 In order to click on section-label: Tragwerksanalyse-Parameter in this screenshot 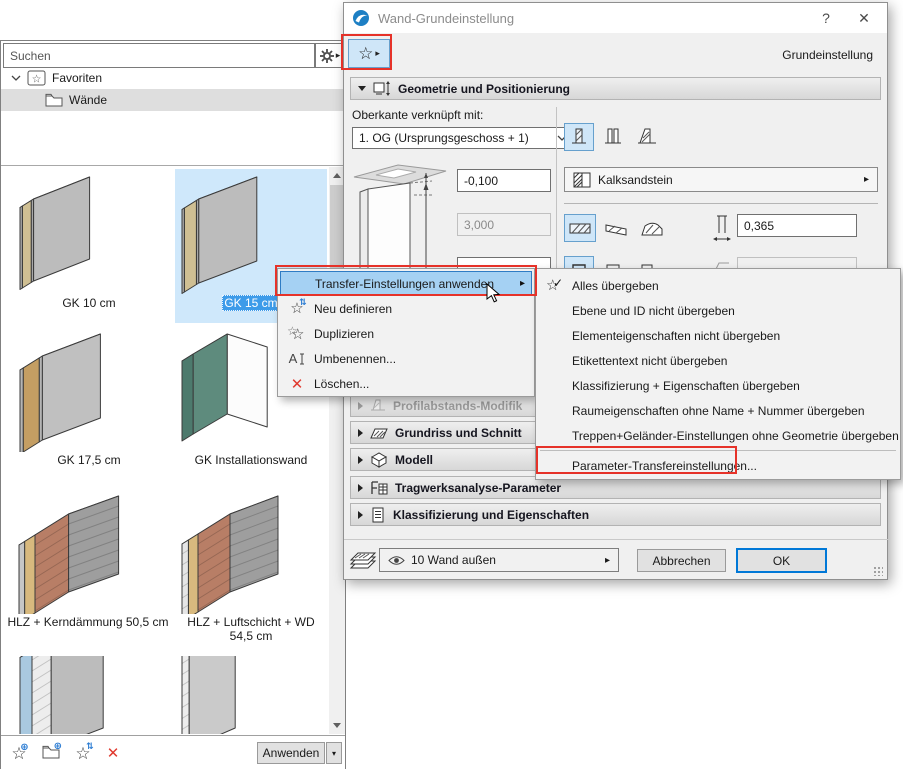, I will do `click(478, 487)`.